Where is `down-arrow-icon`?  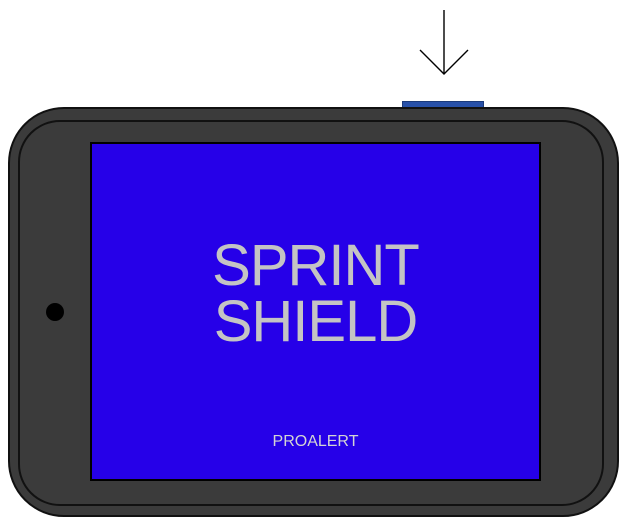 down-arrow-icon is located at coordinates (444, 42).